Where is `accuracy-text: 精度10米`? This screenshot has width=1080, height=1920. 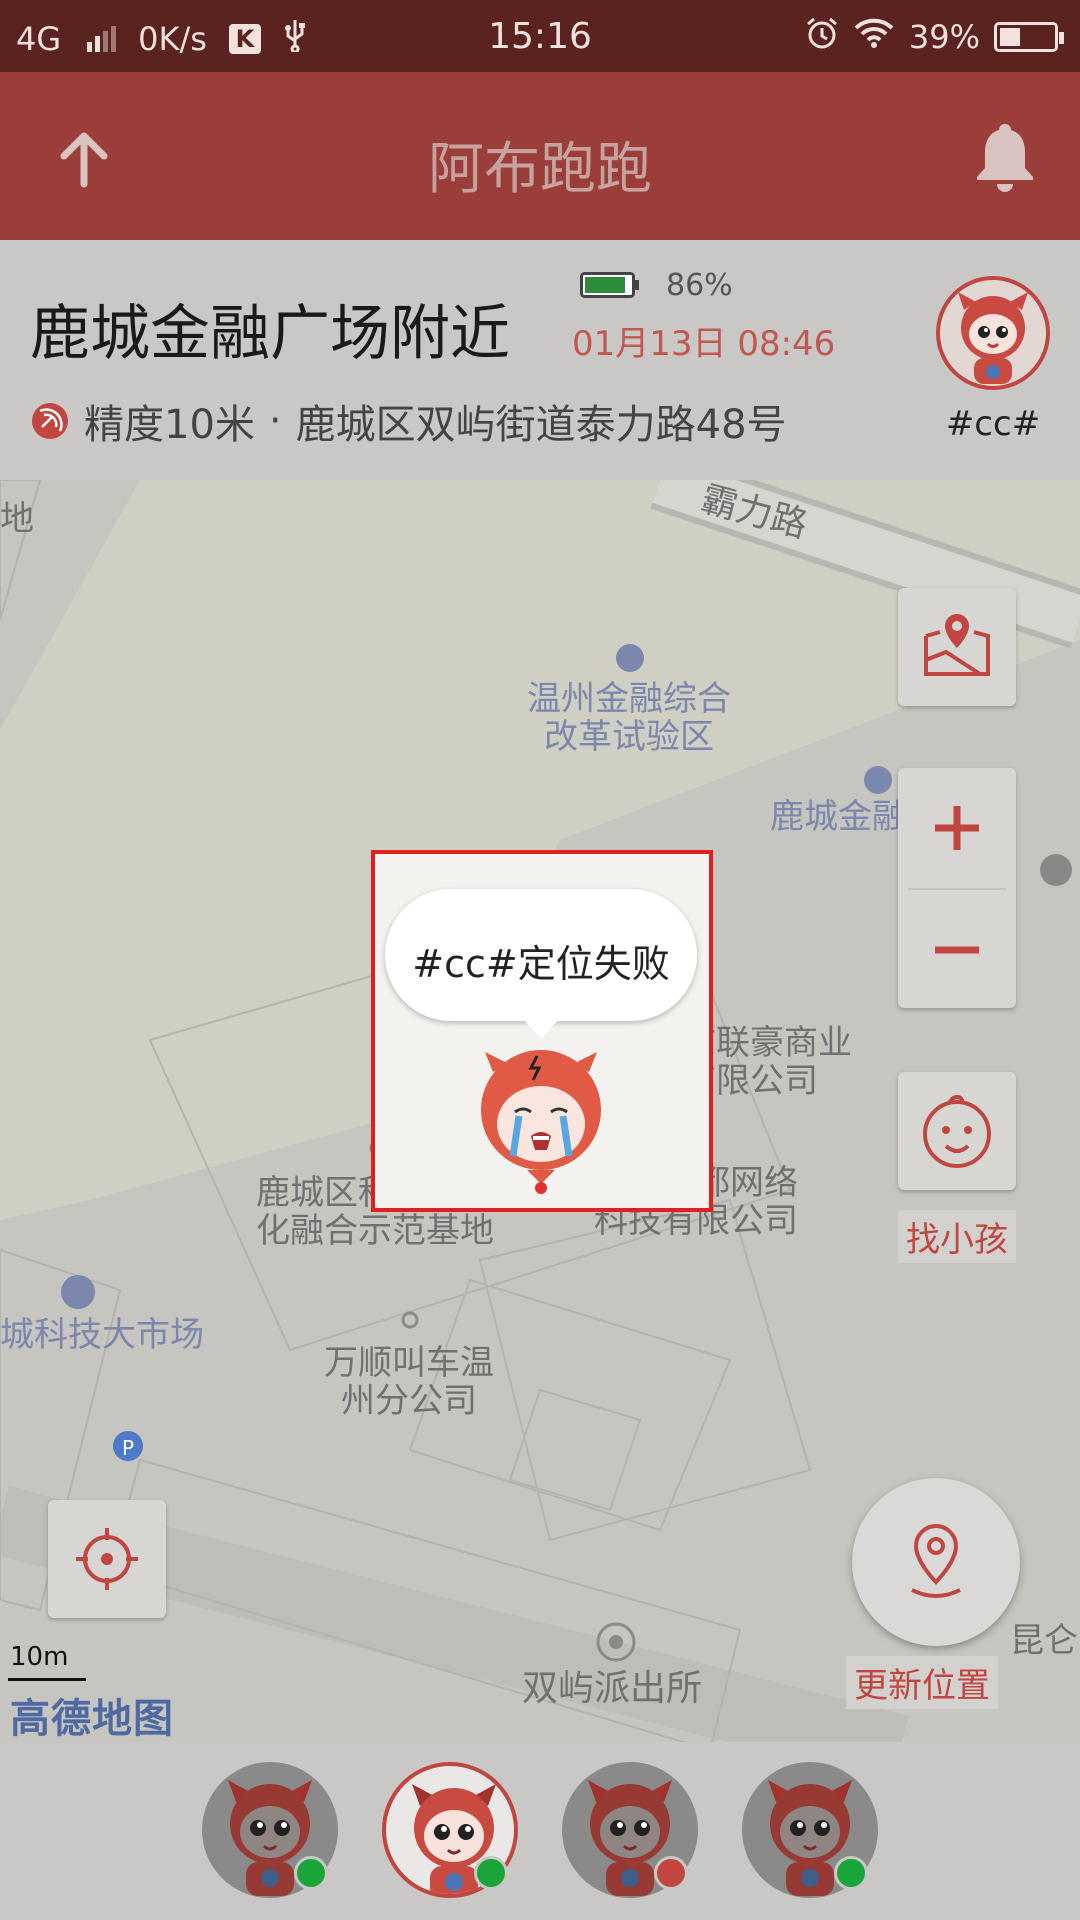
accuracy-text: 精度10米 is located at coordinates (169, 425).